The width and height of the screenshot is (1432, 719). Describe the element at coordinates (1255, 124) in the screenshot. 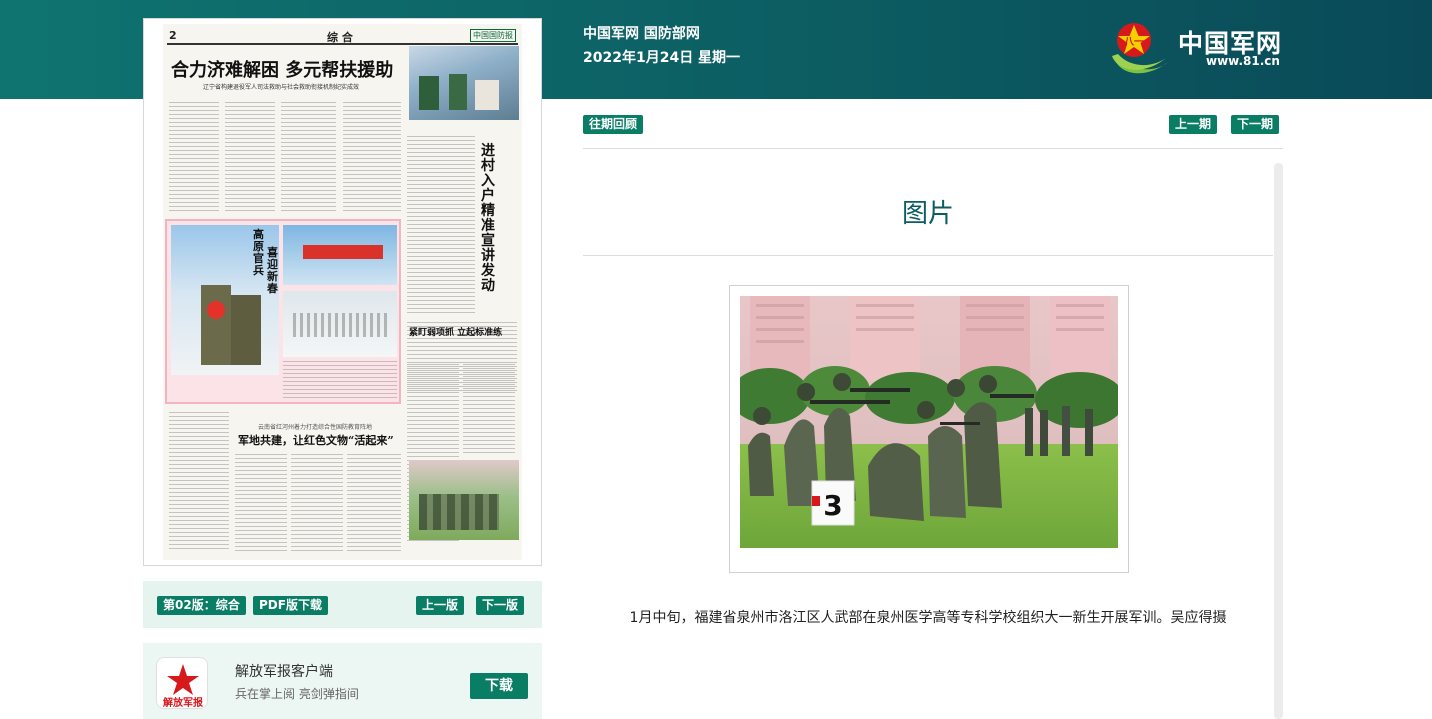

I see `next-issue-button: 下一期` at that location.